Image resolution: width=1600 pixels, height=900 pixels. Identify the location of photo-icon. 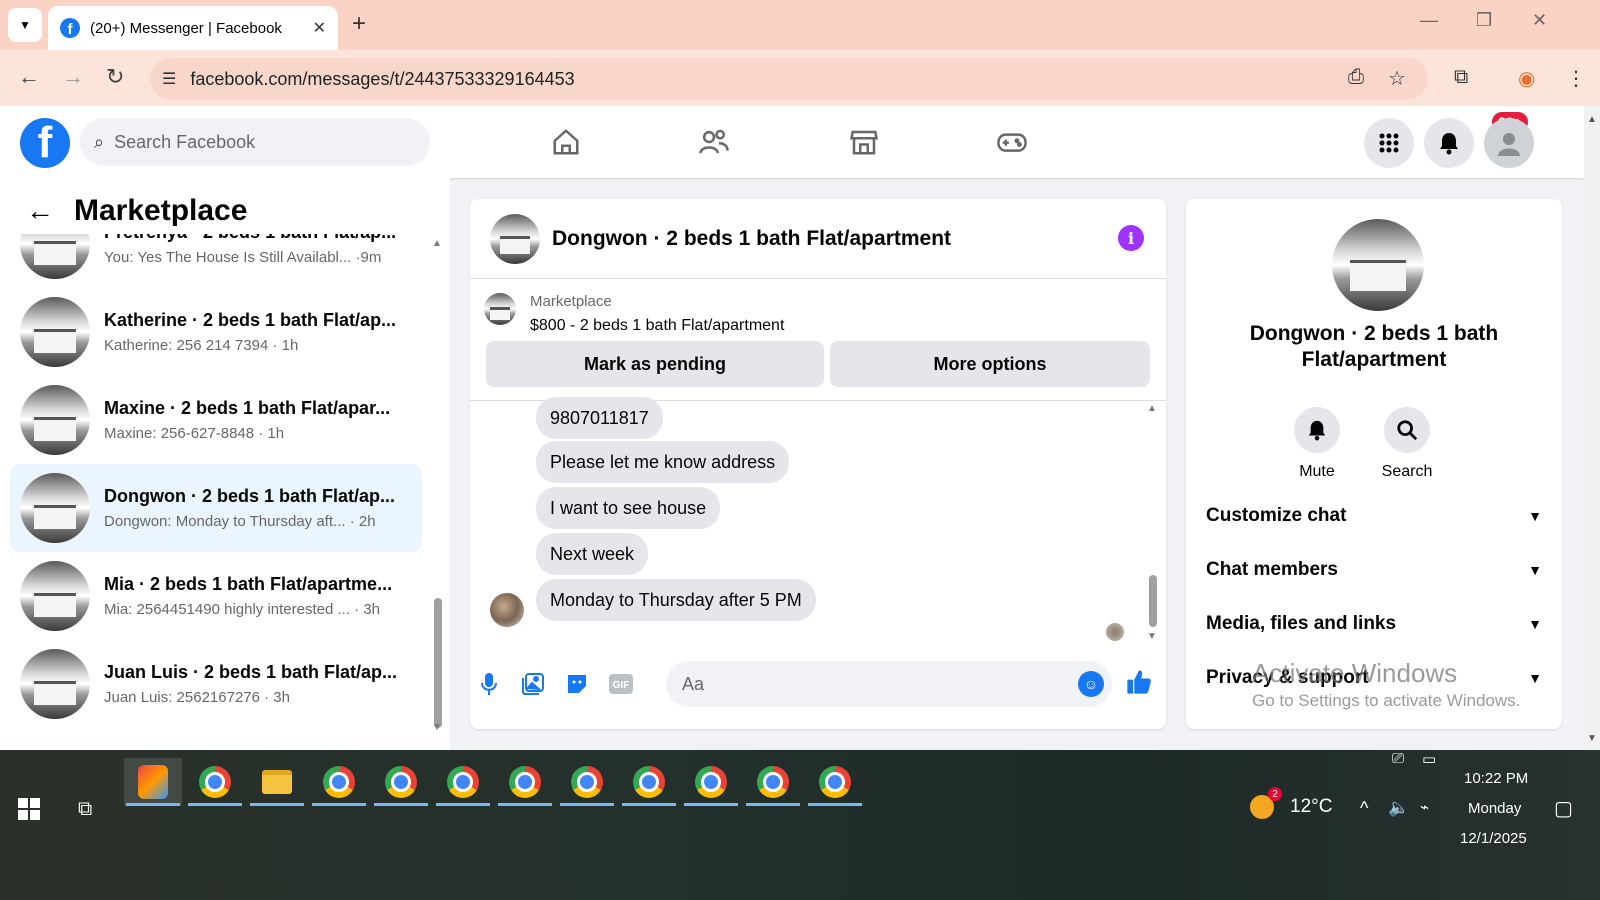
(533, 684).